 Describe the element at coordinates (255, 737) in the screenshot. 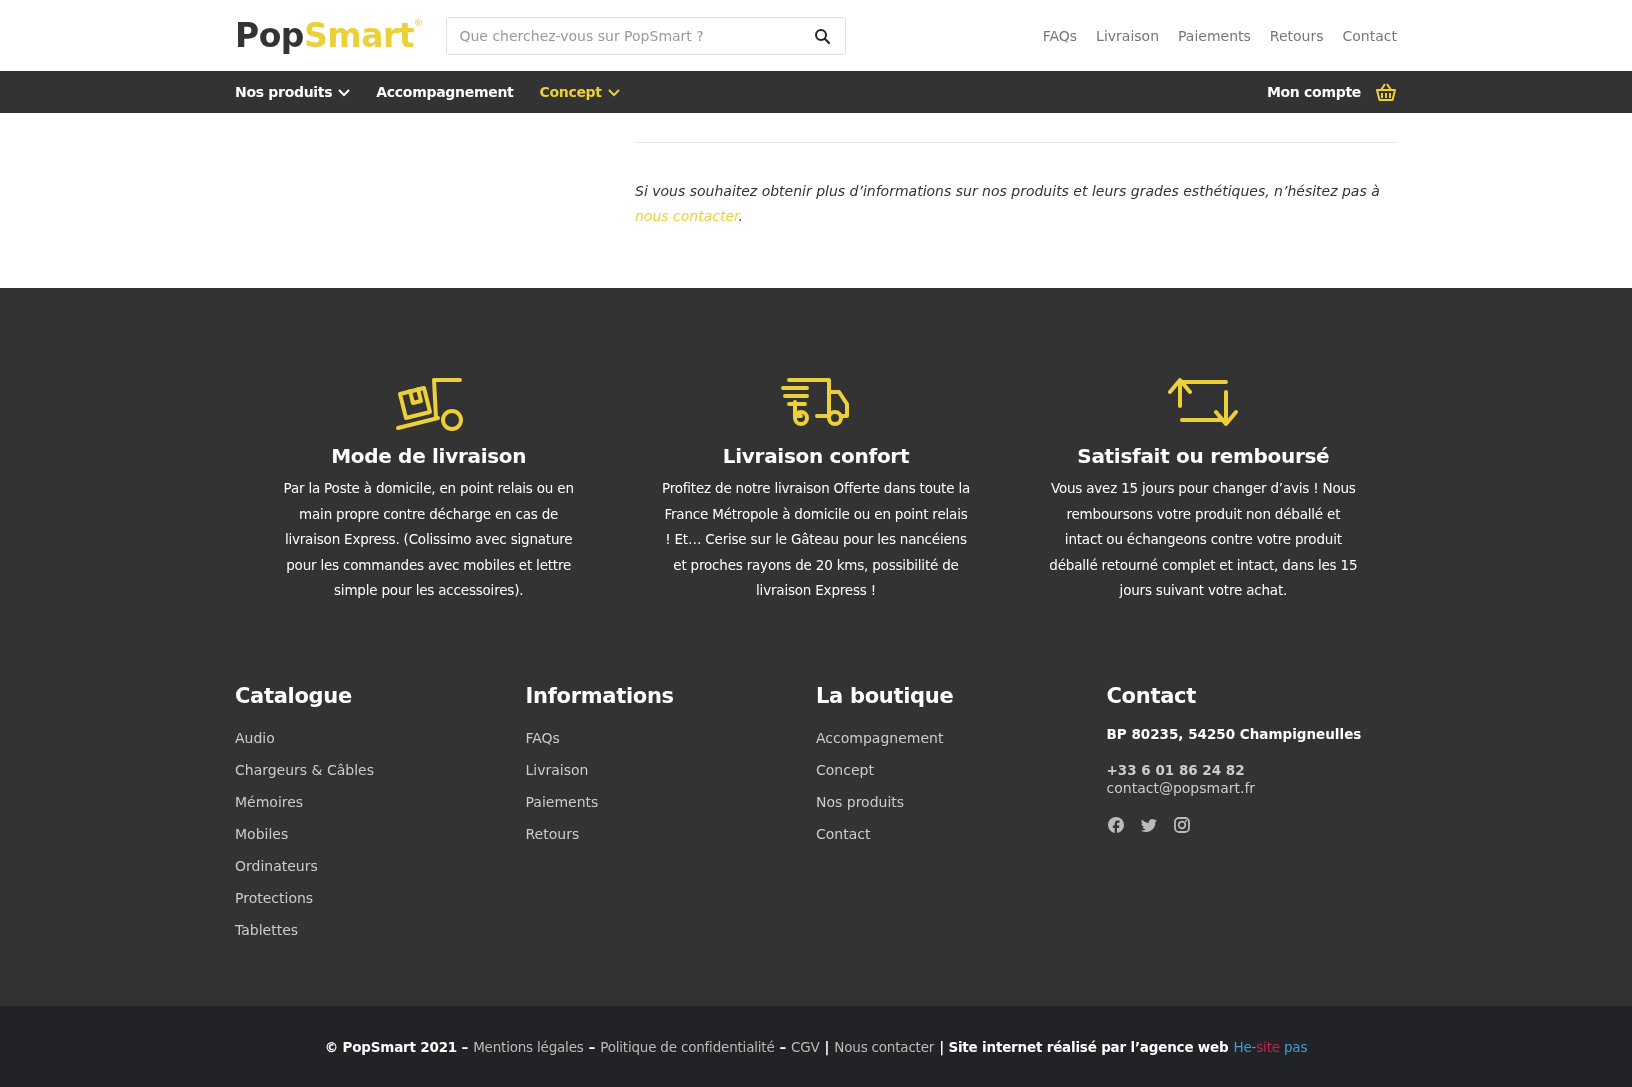

I see `footer-link: Audio` at that location.